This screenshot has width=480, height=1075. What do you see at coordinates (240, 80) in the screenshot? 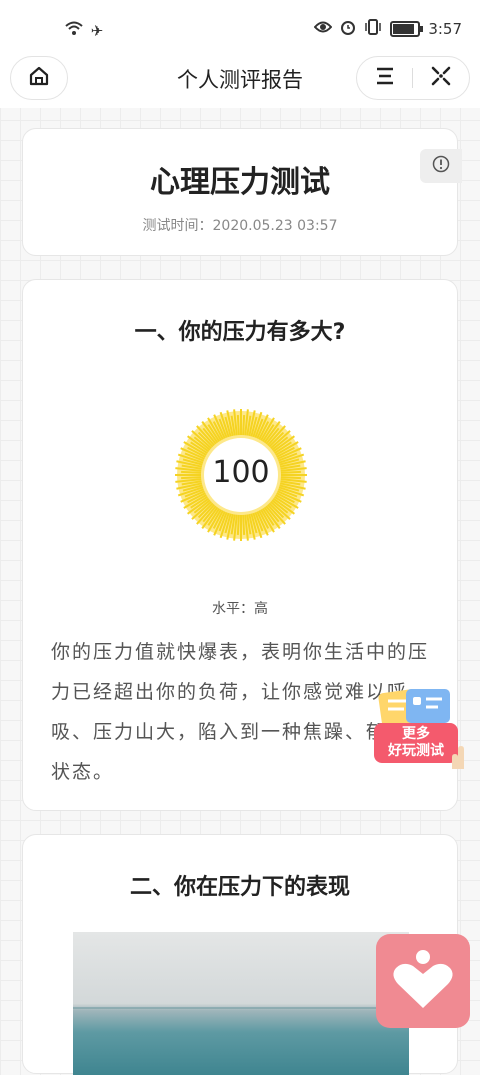
I see `nav-bar: 个人测评报告` at bounding box center [240, 80].